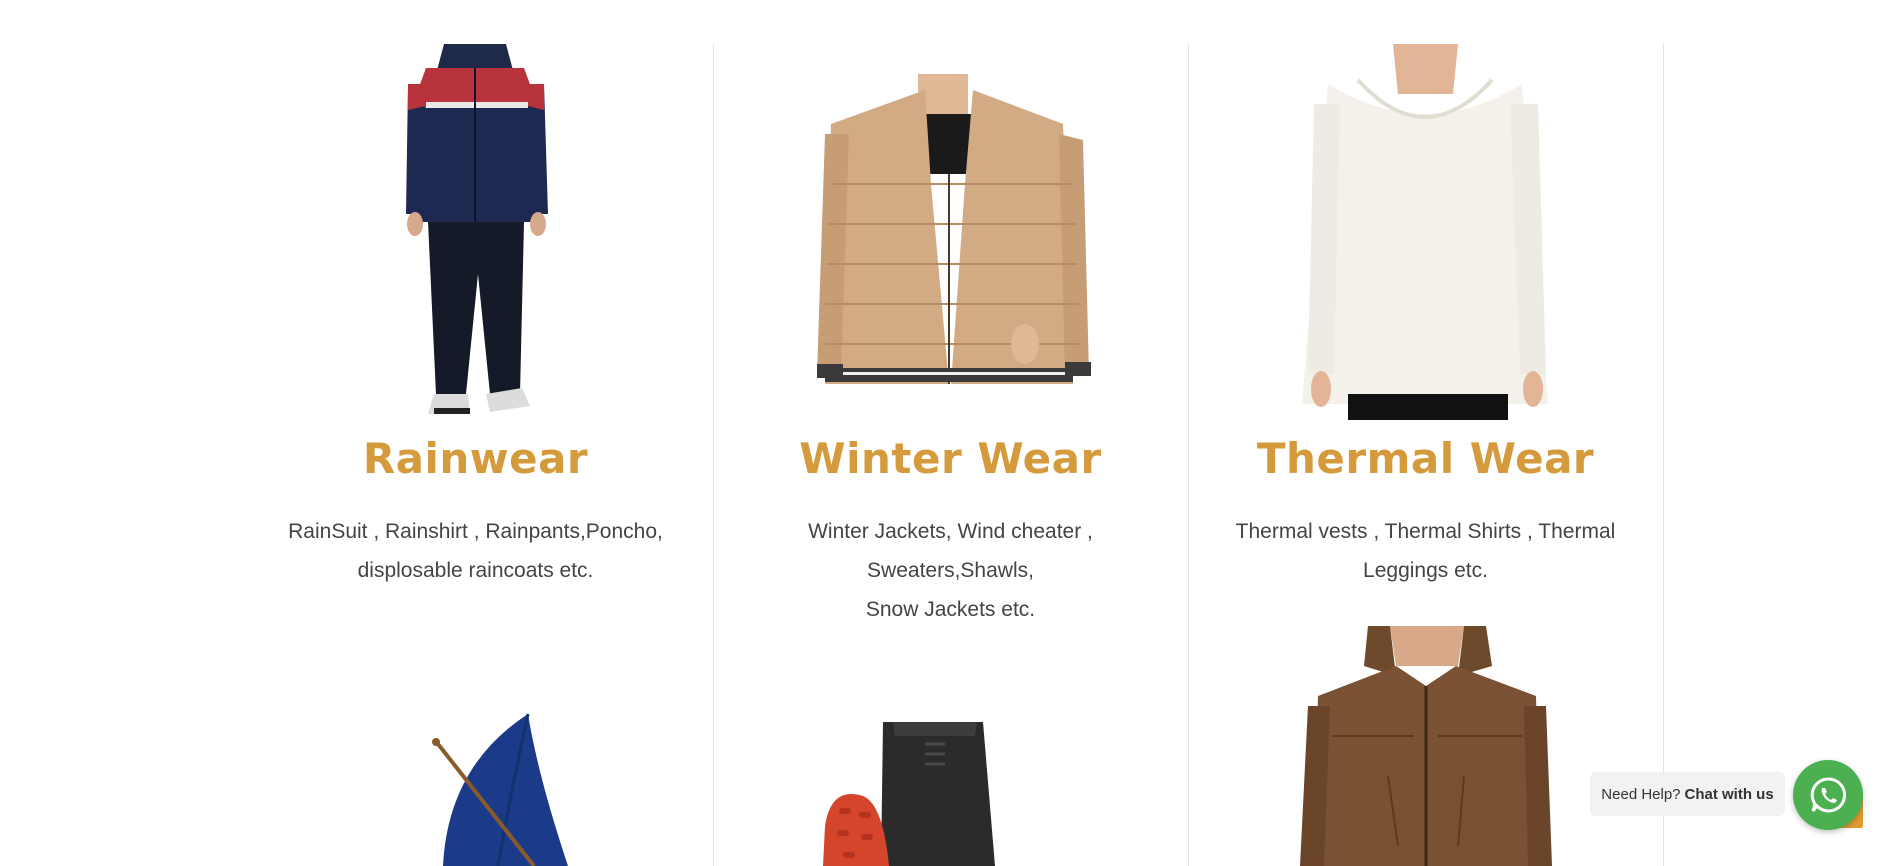  I want to click on product-card-gumboots, so click(950, 746).